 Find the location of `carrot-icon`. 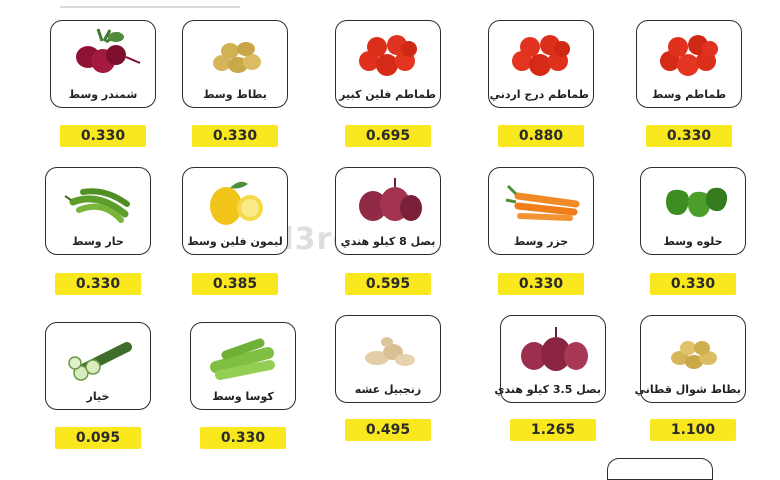

carrot-icon is located at coordinates (541, 201).